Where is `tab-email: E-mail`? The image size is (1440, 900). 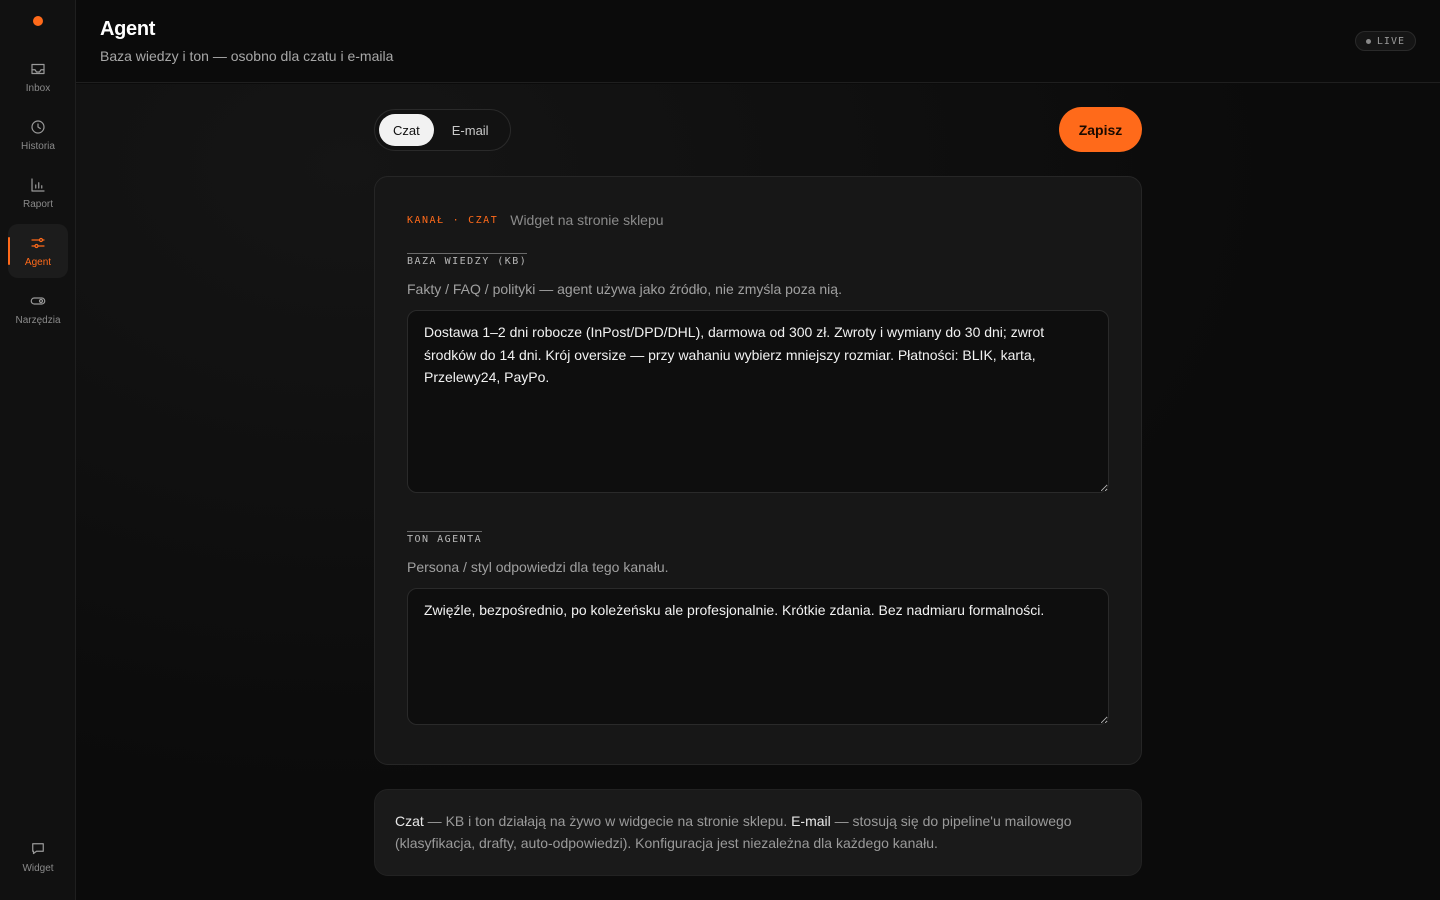
tab-email: E-mail is located at coordinates (470, 130).